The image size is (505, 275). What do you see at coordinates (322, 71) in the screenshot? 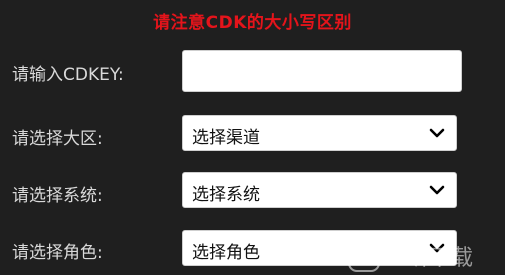
I see `cdkey-input` at bounding box center [322, 71].